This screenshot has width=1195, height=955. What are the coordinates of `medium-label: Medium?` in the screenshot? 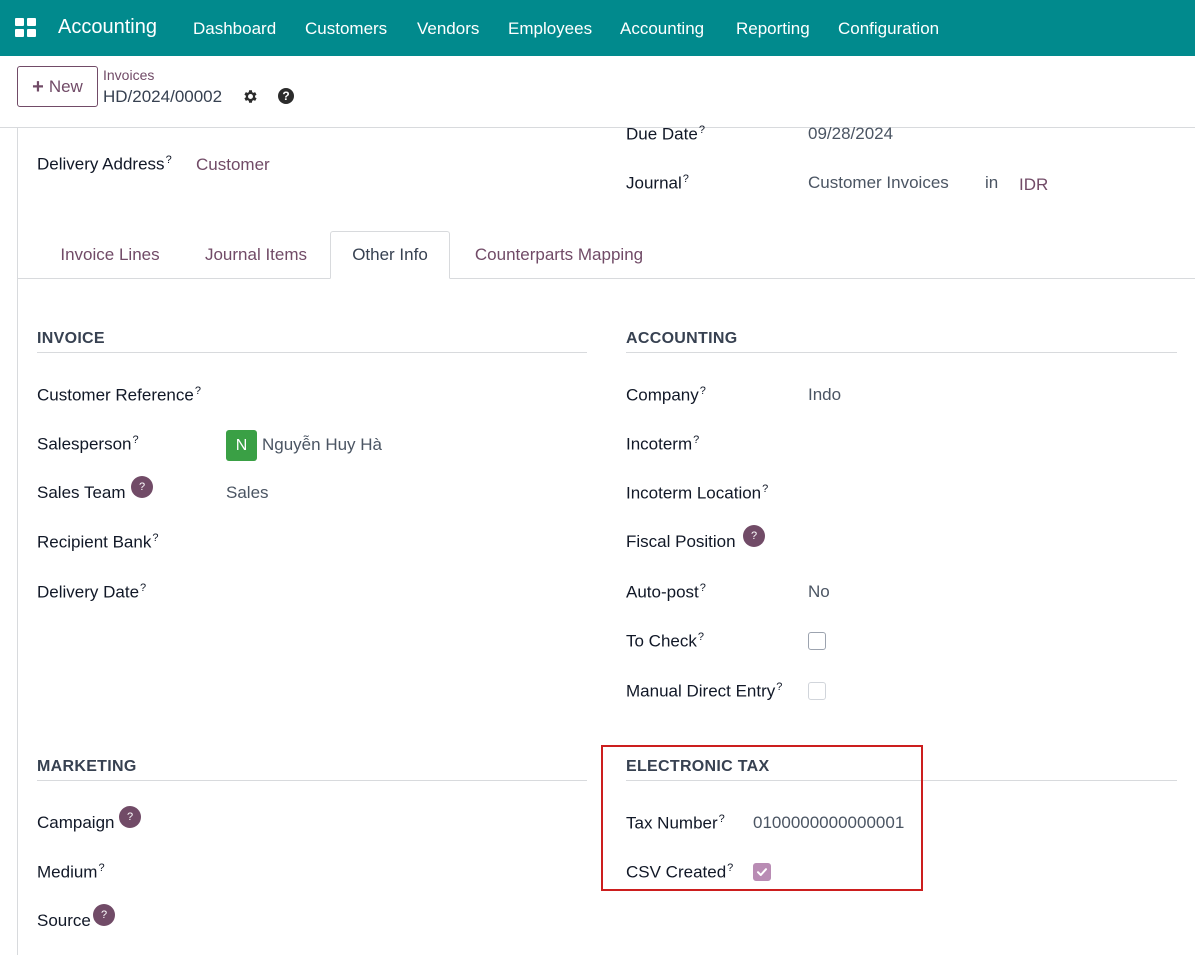 It's located at (71, 872).